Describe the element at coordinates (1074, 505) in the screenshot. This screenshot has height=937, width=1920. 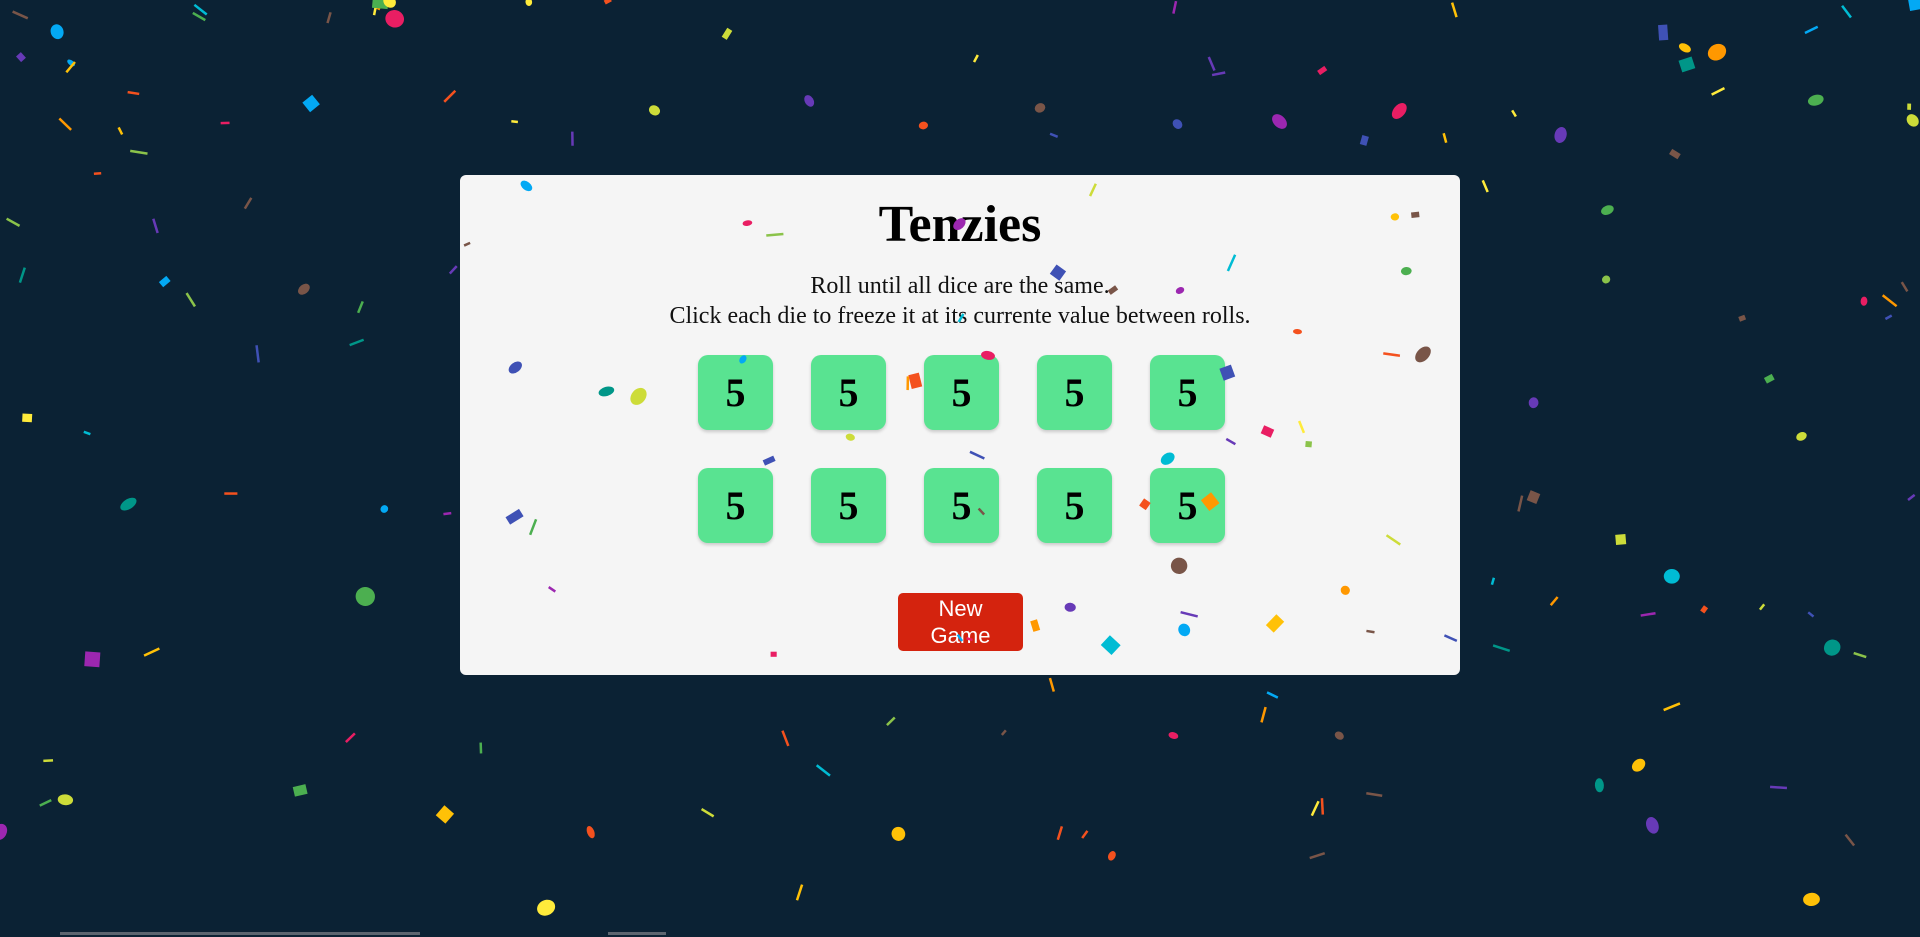
I see `die-9: 5` at that location.